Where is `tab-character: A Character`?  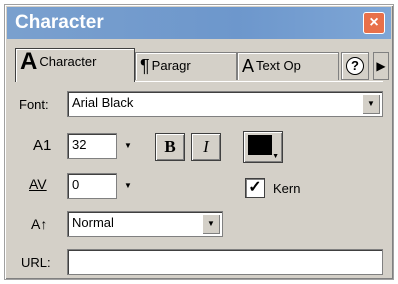 tab-character: A Character is located at coordinates (75, 65).